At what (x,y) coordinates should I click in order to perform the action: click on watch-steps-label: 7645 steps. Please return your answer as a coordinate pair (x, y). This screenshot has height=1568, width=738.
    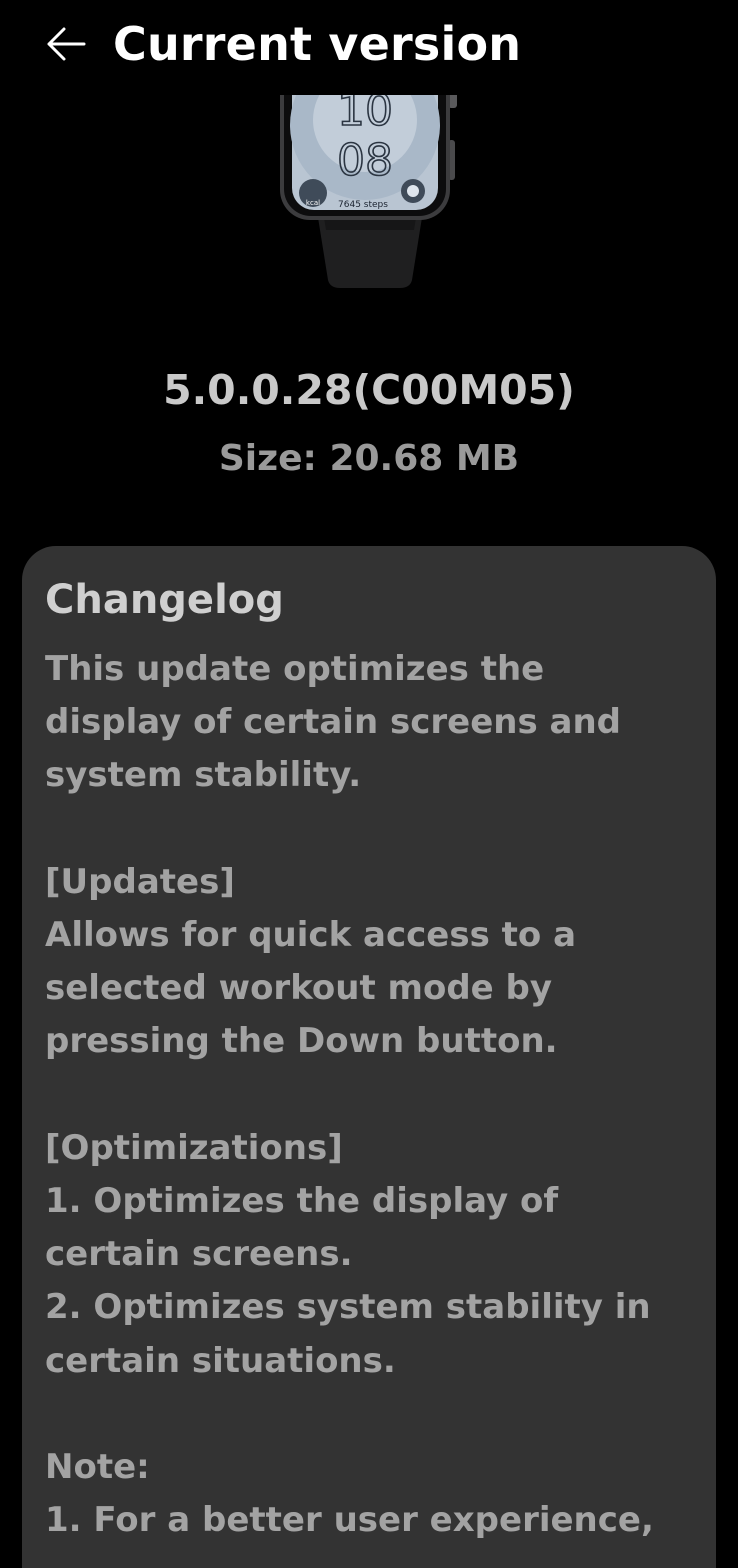
    Looking at the image, I should click on (363, 205).